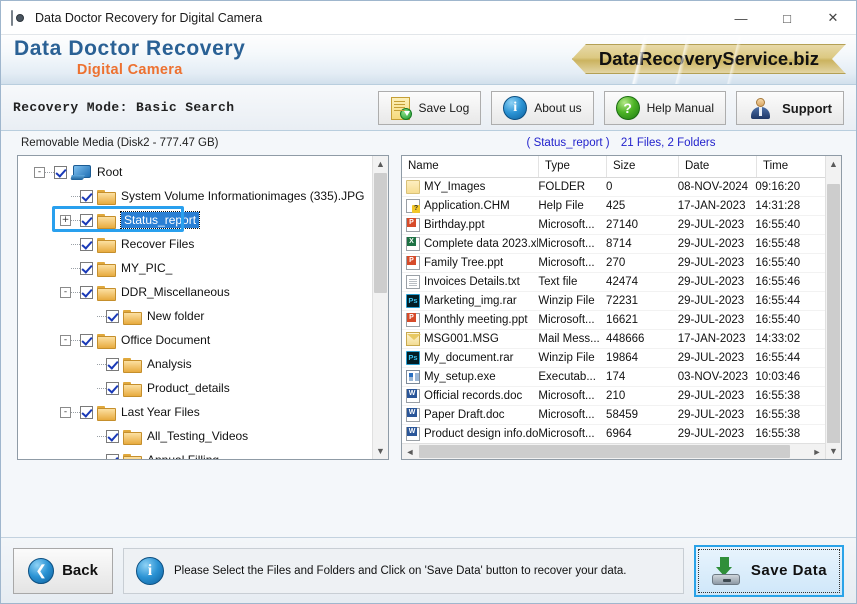 This screenshot has height=604, width=857. What do you see at coordinates (562, 187) in the screenshot?
I see `file-type: FOLDER` at bounding box center [562, 187].